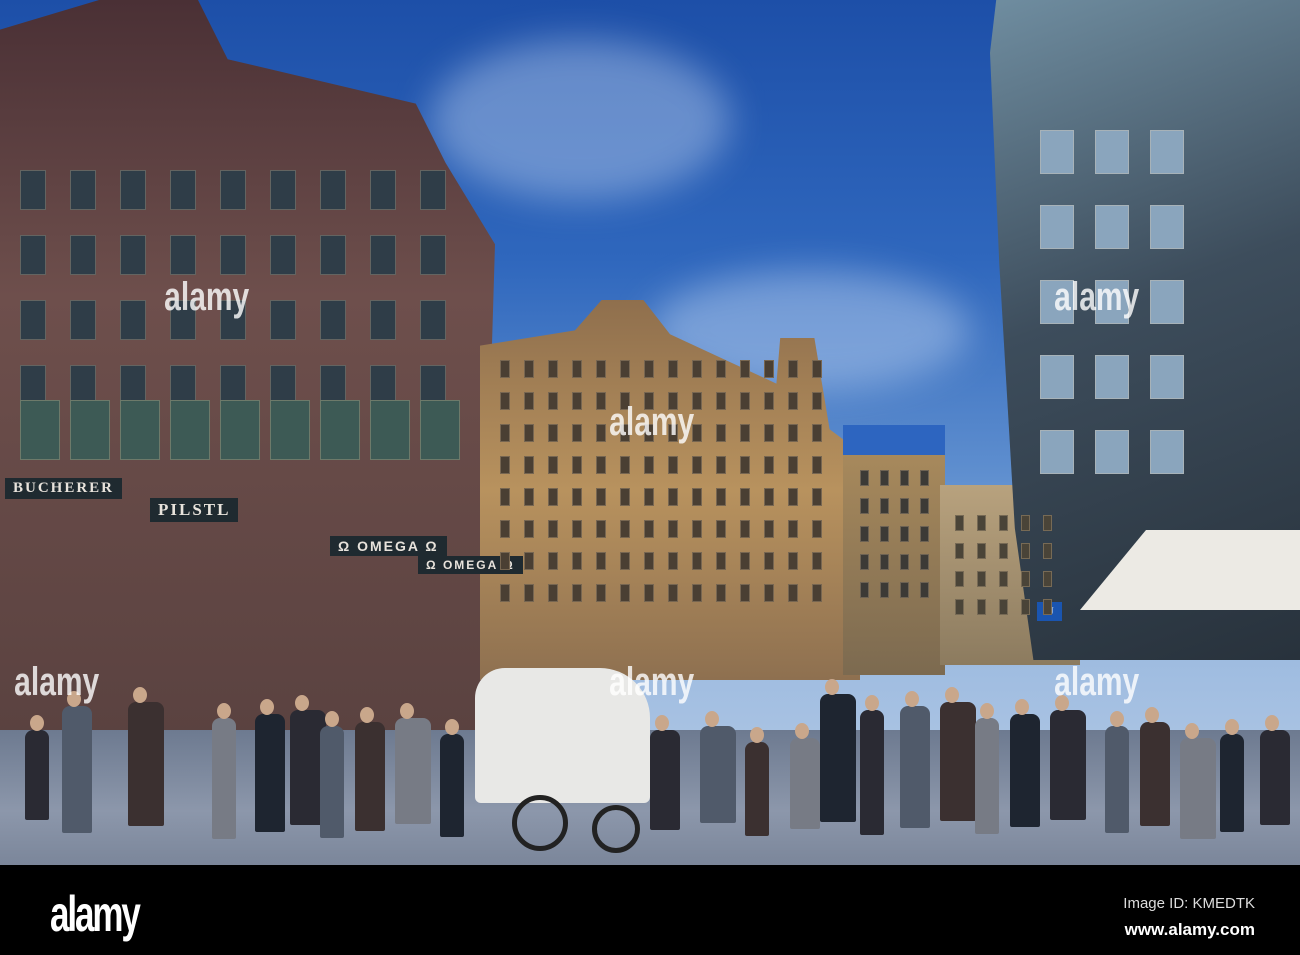 This screenshot has height=955, width=1300. What do you see at coordinates (95, 914) in the screenshot?
I see `alamy-logo: alamy` at bounding box center [95, 914].